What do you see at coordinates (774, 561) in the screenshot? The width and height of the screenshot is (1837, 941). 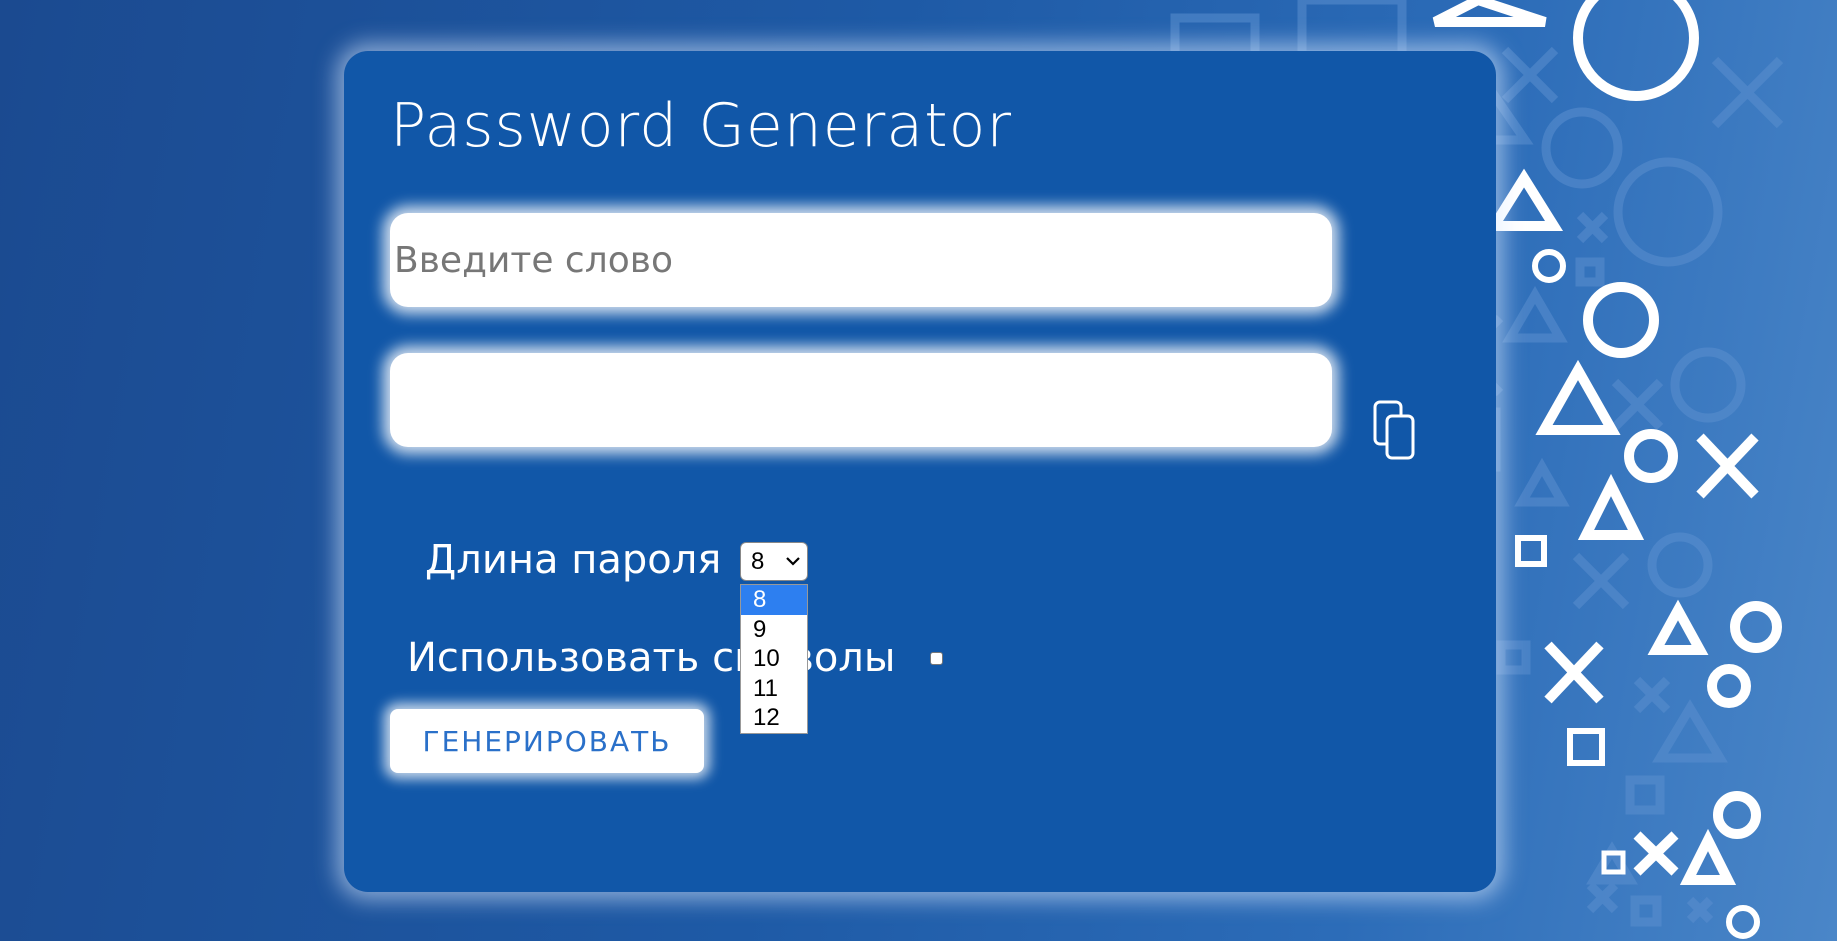 I see `password-length-select: 8` at bounding box center [774, 561].